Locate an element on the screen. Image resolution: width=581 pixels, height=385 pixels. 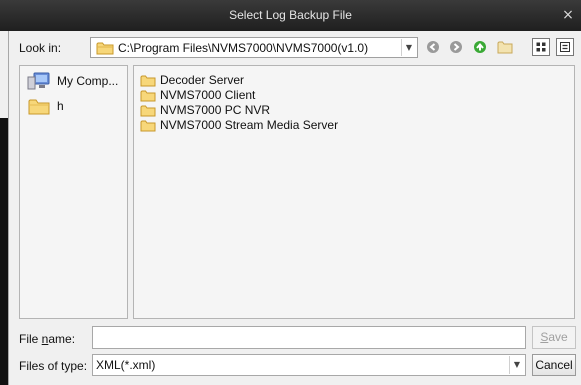
place-h: h is located at coordinates (45, 106).